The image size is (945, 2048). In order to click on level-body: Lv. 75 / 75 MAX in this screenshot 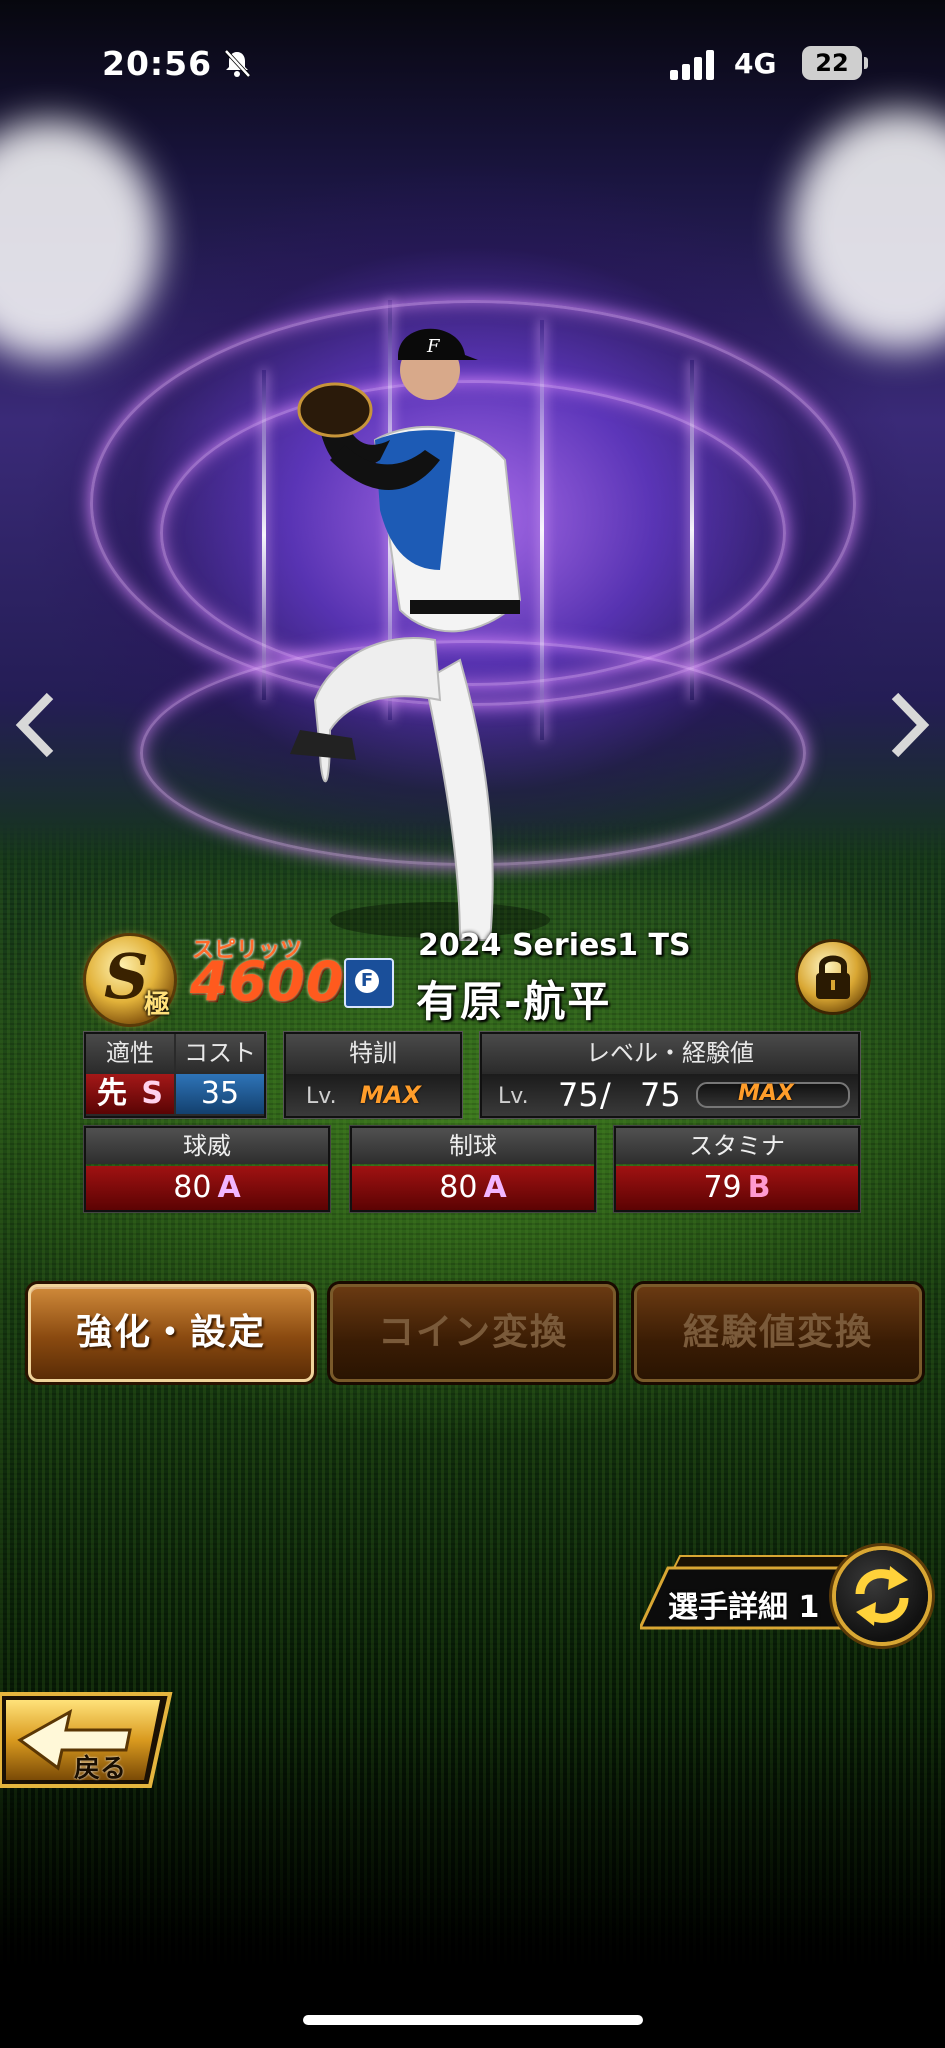, I will do `click(670, 1095)`.